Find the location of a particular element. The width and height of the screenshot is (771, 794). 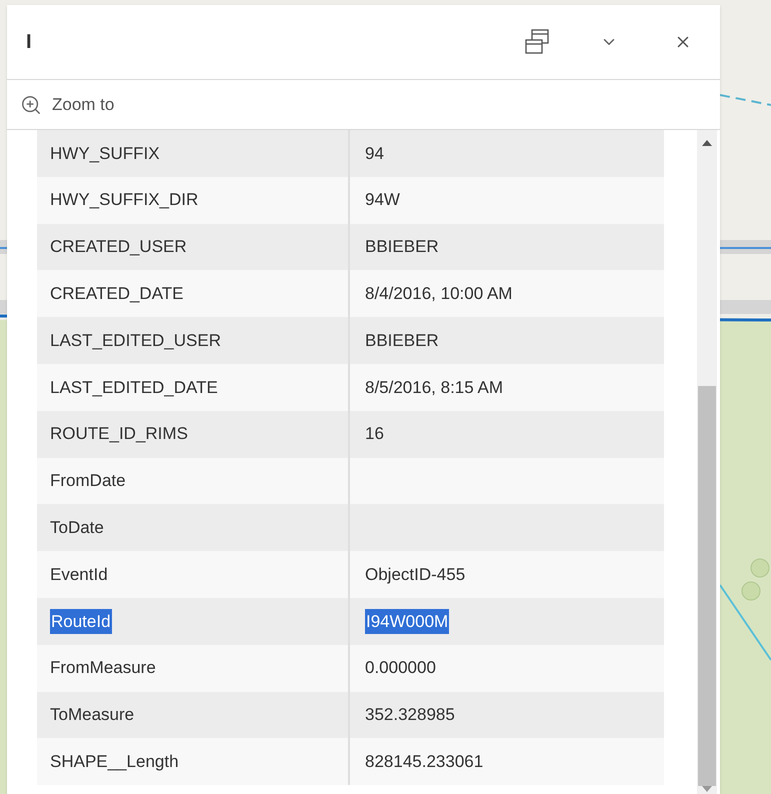

zoom-in-icon is located at coordinates (31, 105).